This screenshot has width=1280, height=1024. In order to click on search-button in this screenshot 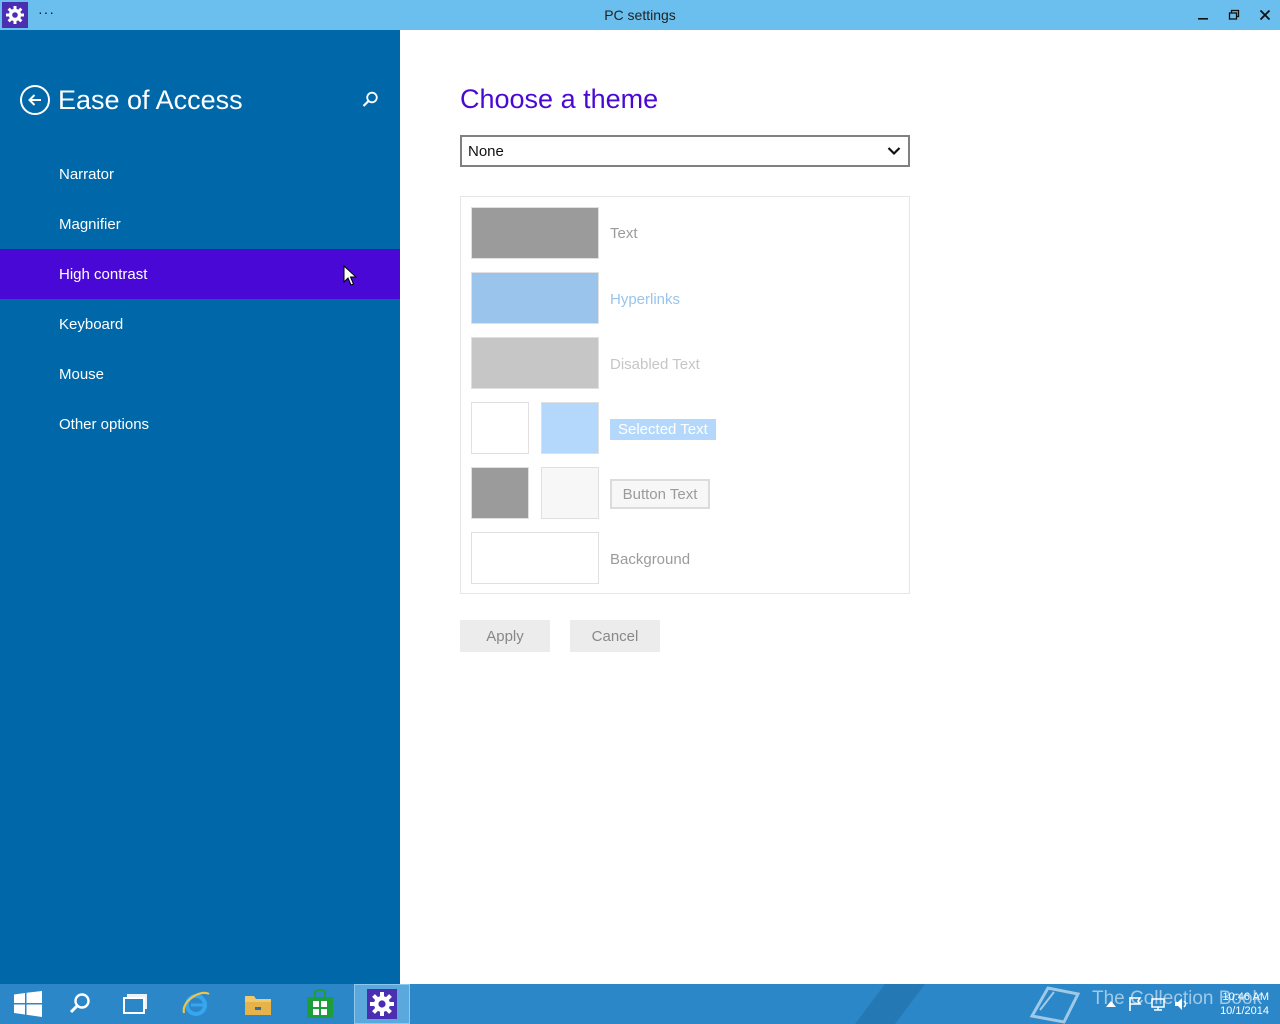, I will do `click(370, 100)`.